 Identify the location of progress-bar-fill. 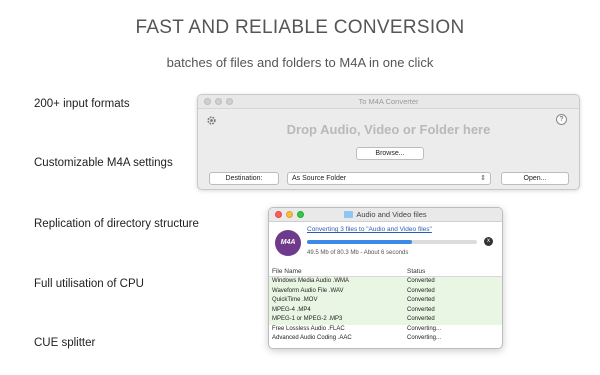
(360, 242).